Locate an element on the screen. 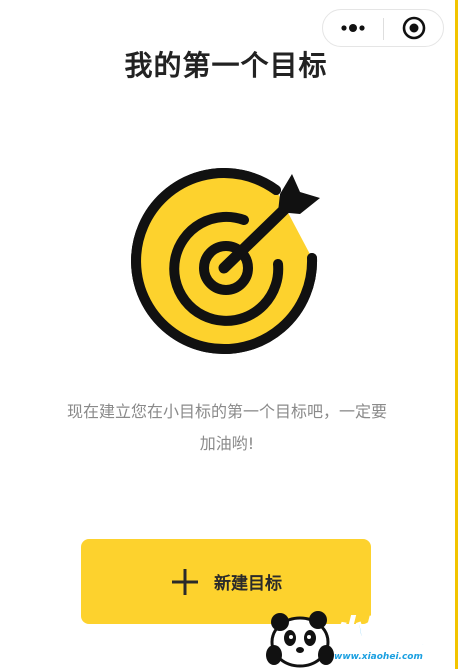 The image size is (458, 669). panda-mascot-icon is located at coordinates (300, 639).